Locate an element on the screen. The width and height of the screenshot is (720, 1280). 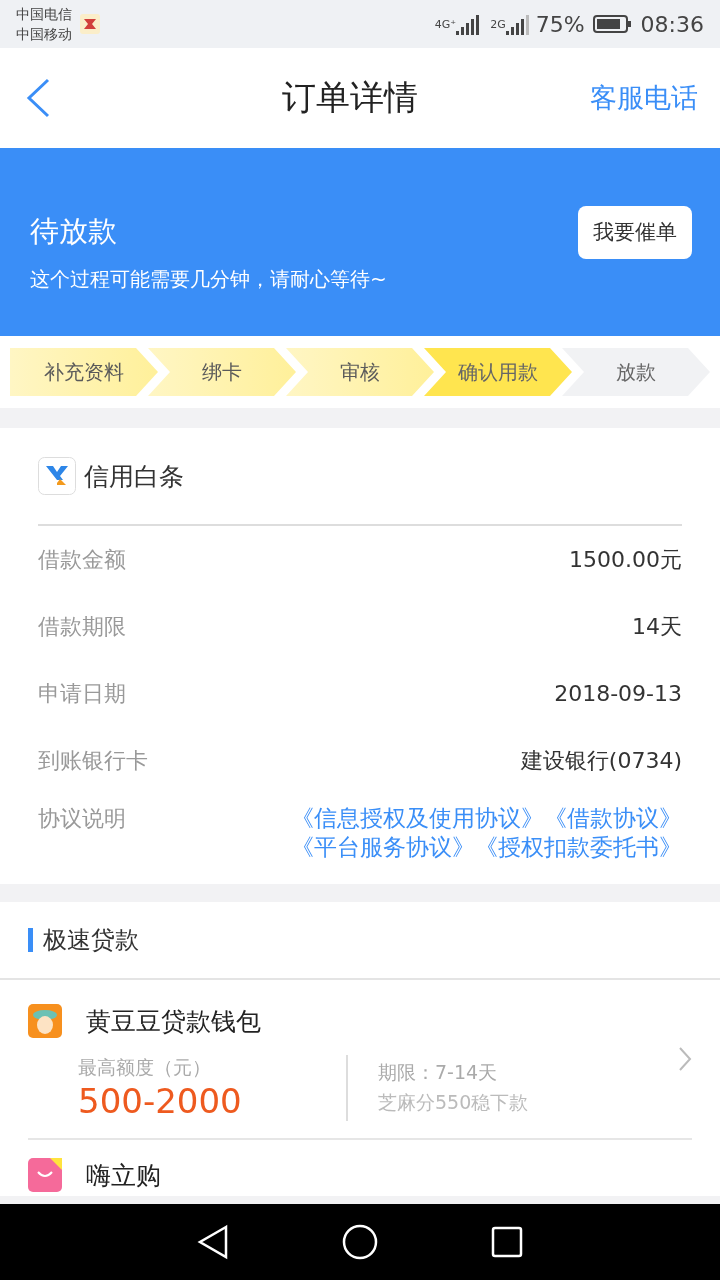
agreement-link: 《平台服务协议》 is located at coordinates (383, 847).